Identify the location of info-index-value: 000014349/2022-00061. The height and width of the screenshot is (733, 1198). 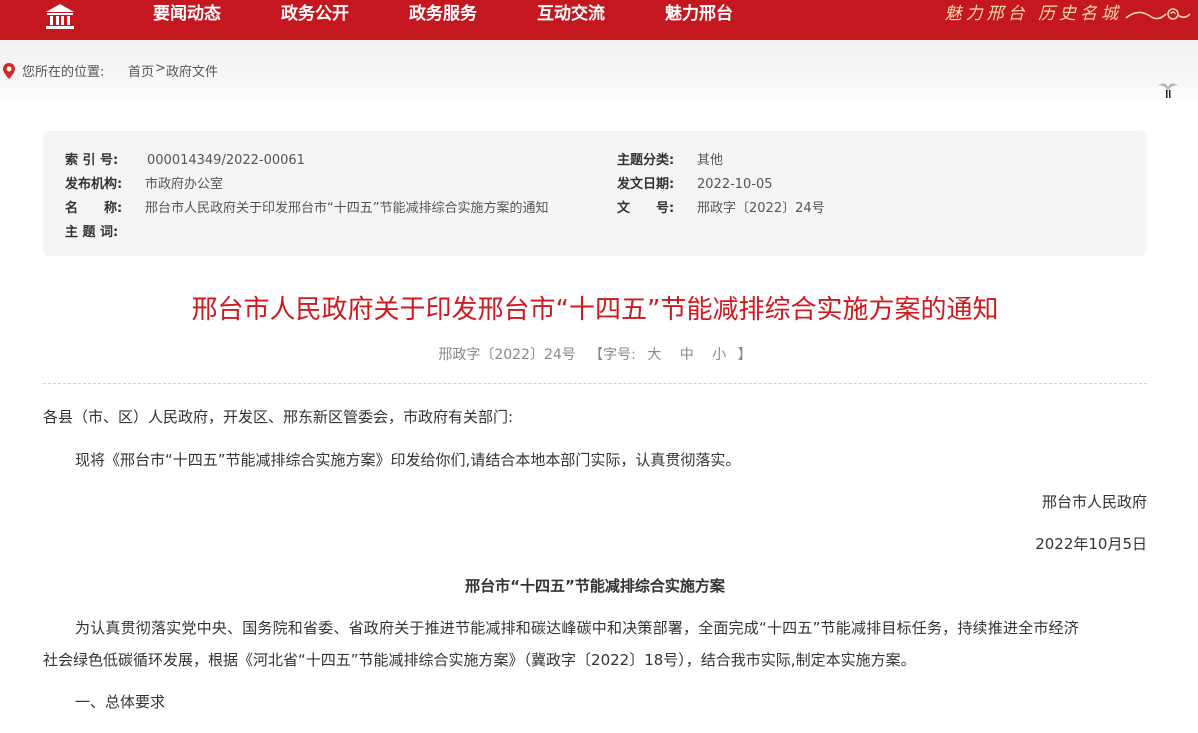
(226, 160).